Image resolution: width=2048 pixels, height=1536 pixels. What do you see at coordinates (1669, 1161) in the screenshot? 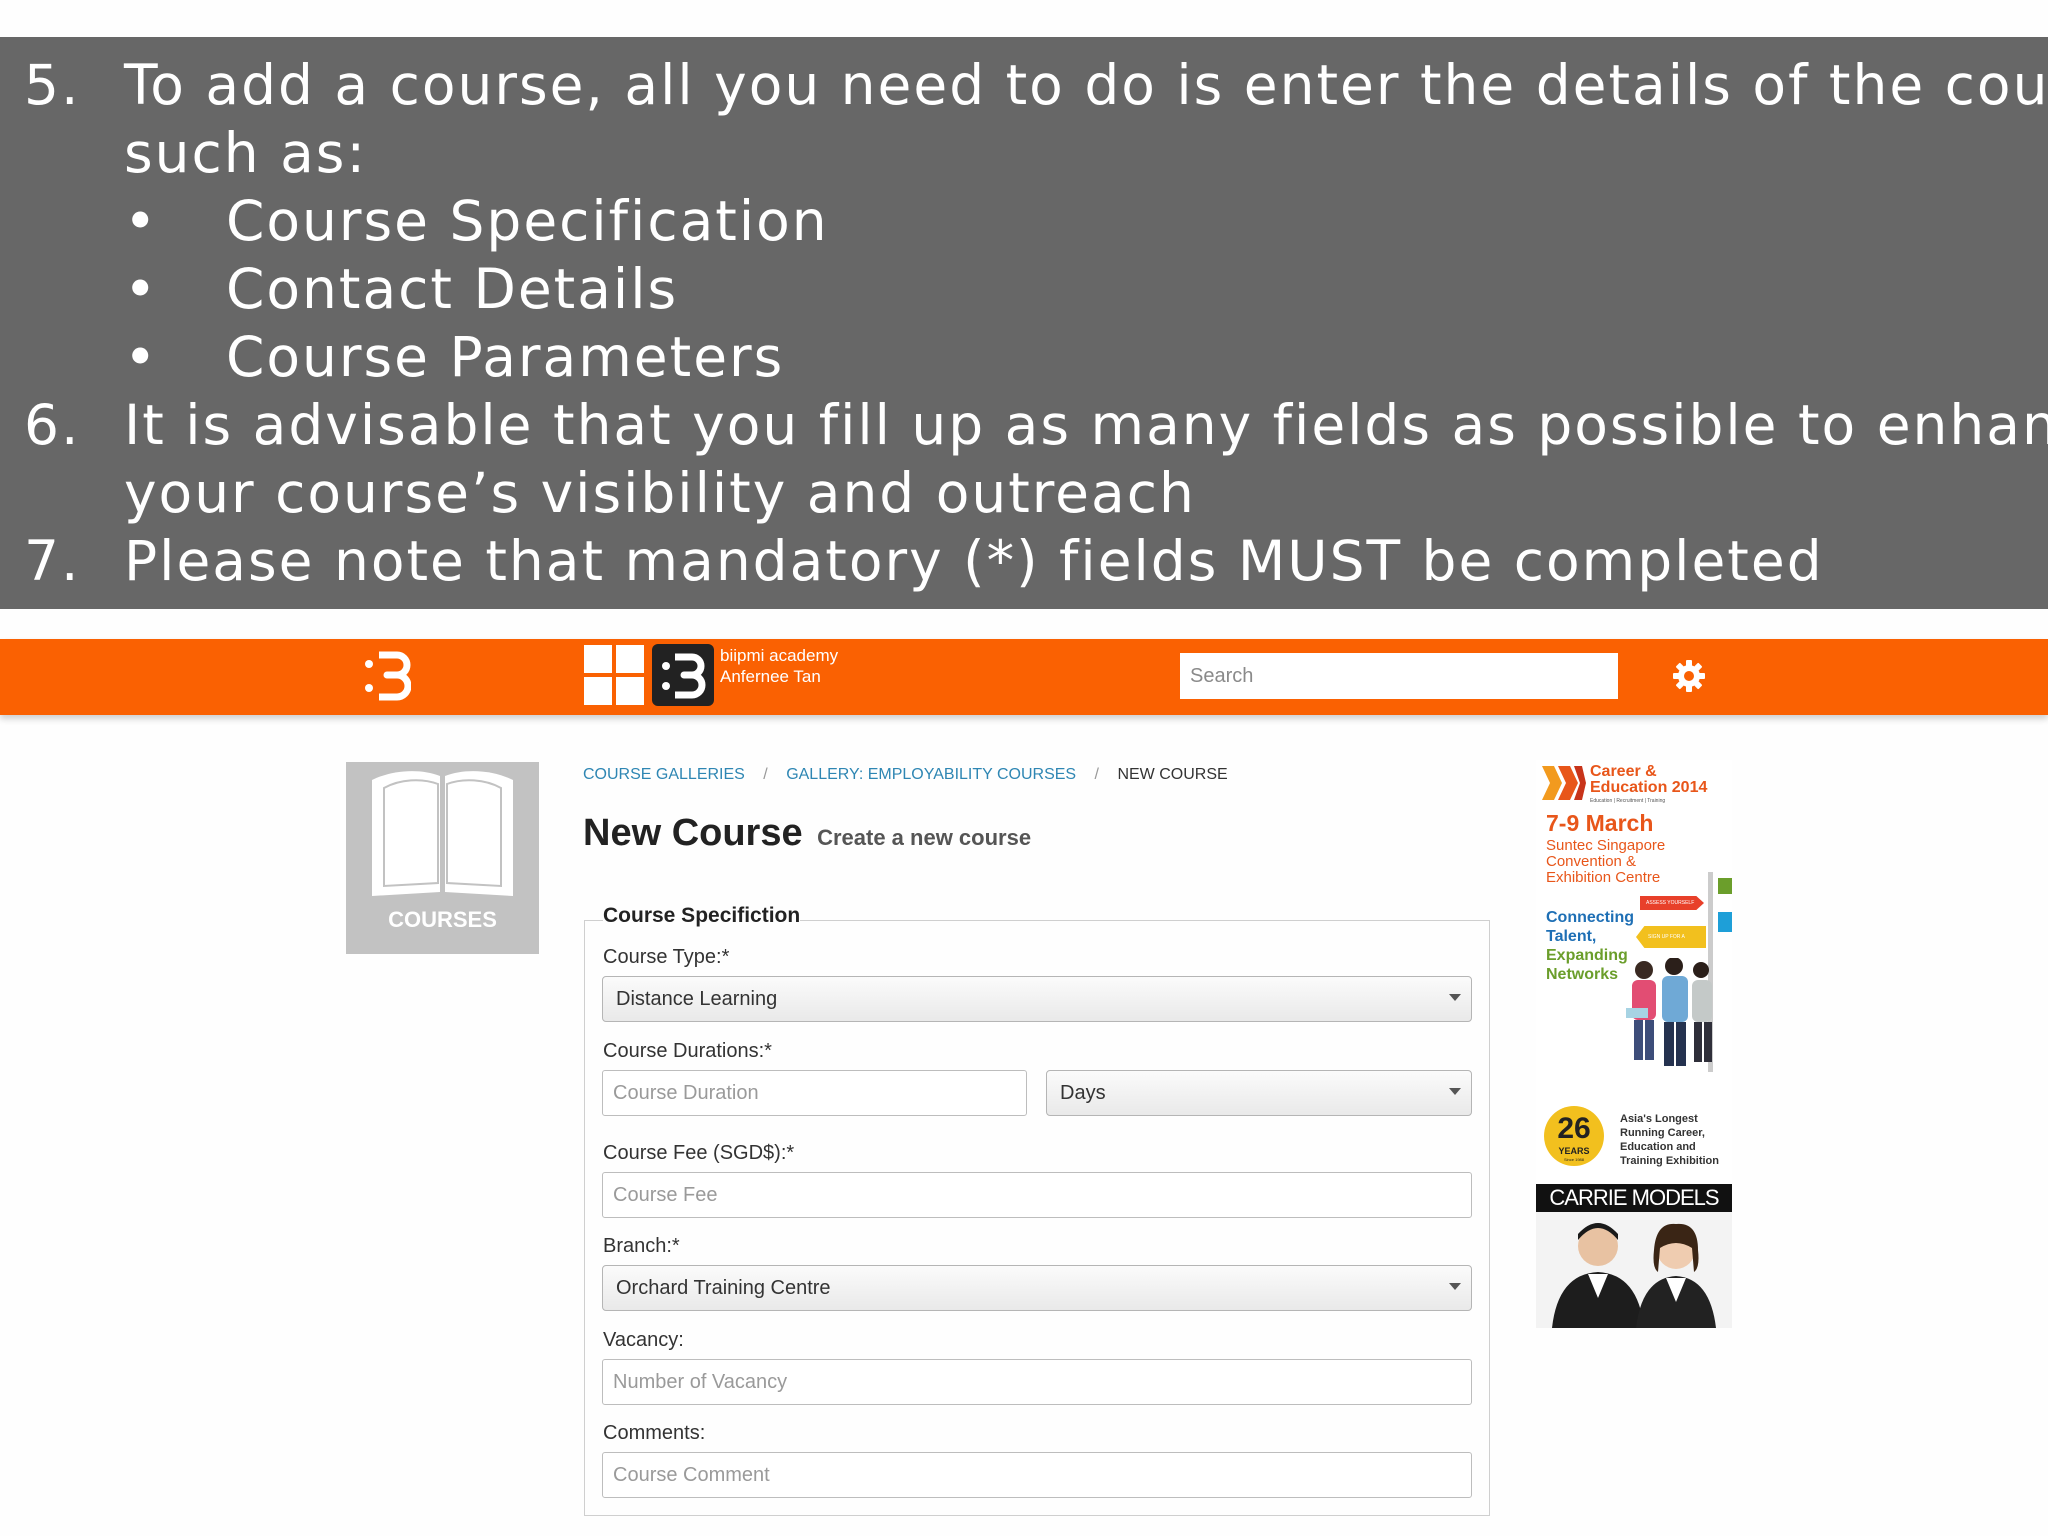
I see `ad-claim-line: Training Exhibition` at bounding box center [1669, 1161].